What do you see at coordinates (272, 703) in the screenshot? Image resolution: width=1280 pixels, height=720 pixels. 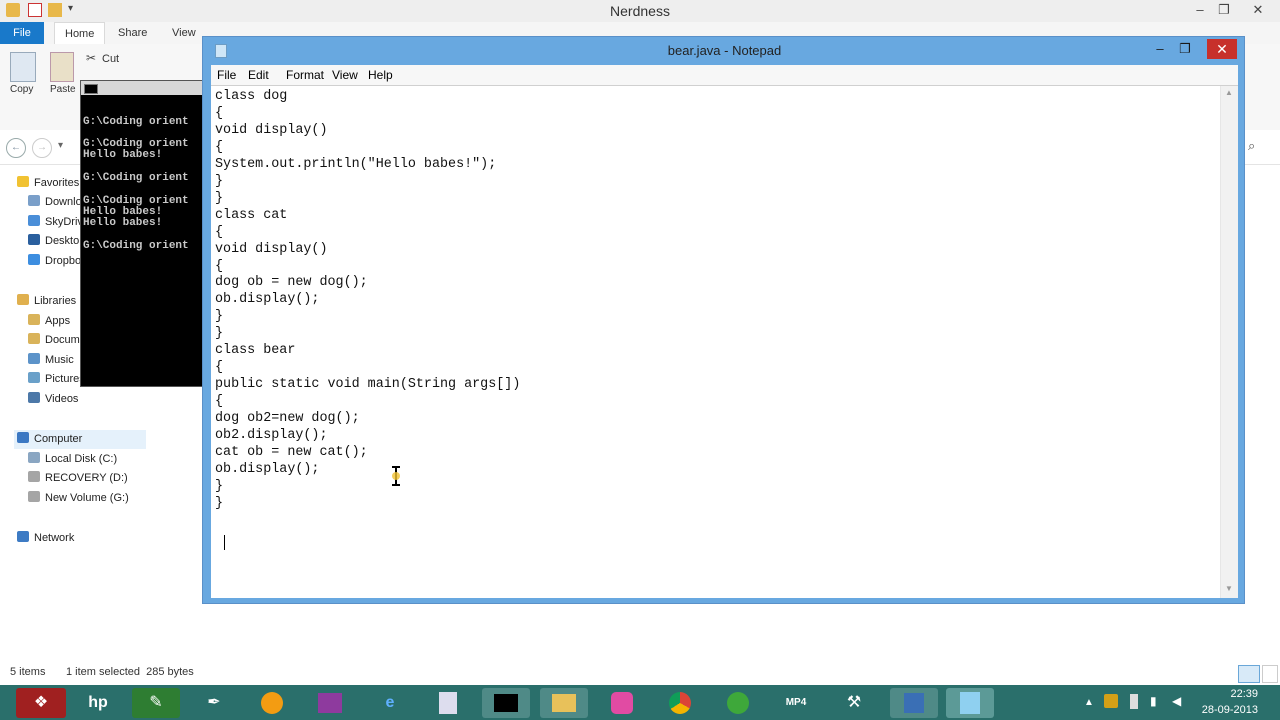 I see `media-icon` at bounding box center [272, 703].